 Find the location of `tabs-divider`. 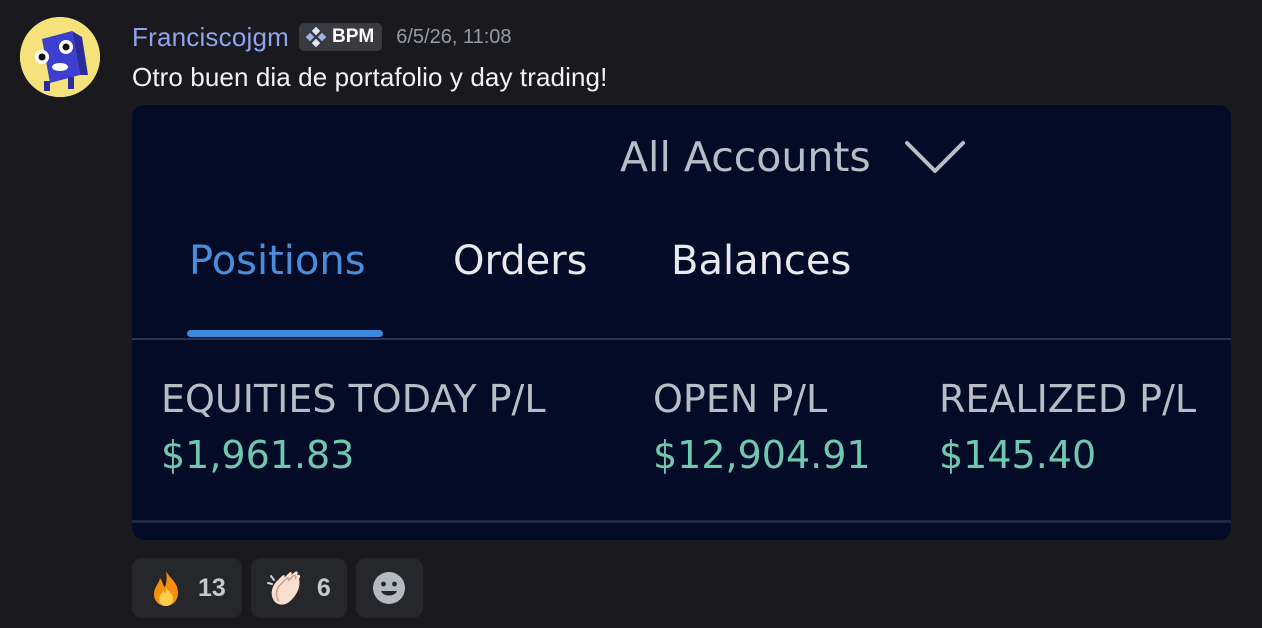

tabs-divider is located at coordinates (681, 339).